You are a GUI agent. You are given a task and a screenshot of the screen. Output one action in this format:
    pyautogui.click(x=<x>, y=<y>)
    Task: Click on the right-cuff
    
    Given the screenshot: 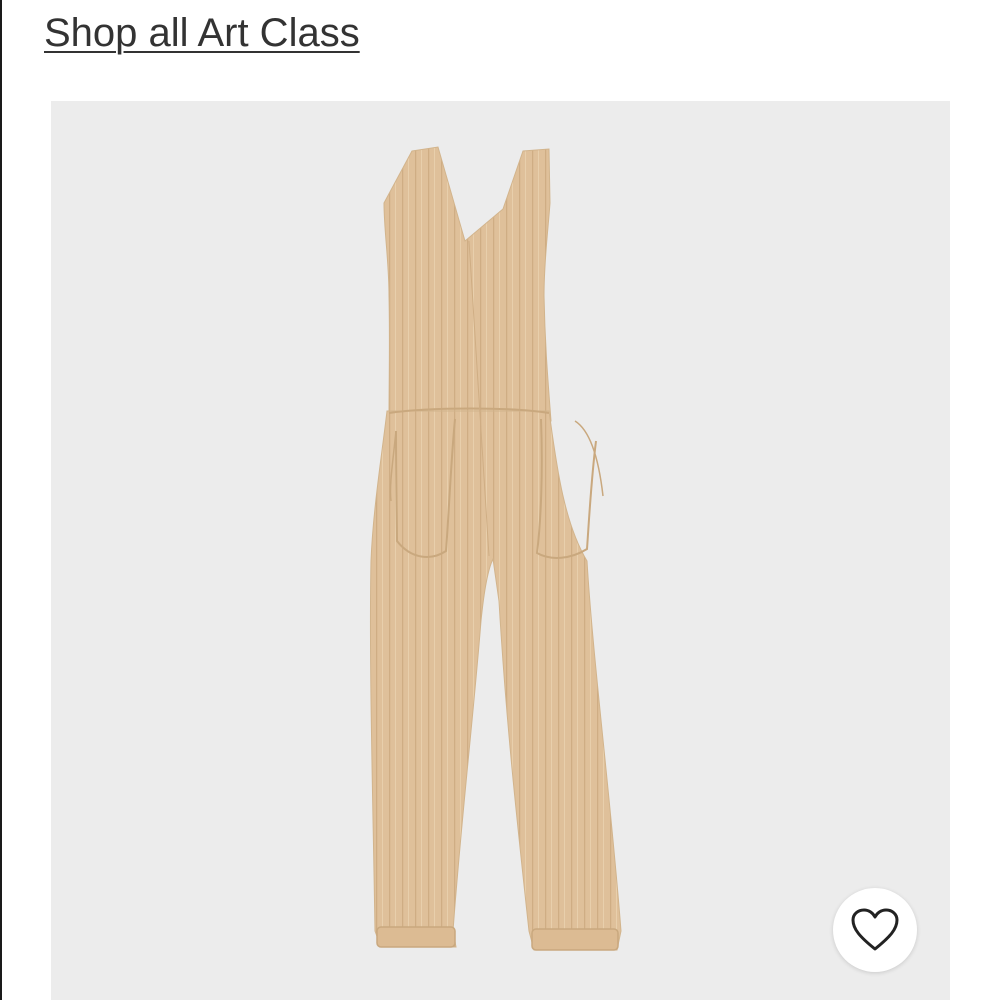 What is the action you would take?
    pyautogui.click(x=575, y=939)
    